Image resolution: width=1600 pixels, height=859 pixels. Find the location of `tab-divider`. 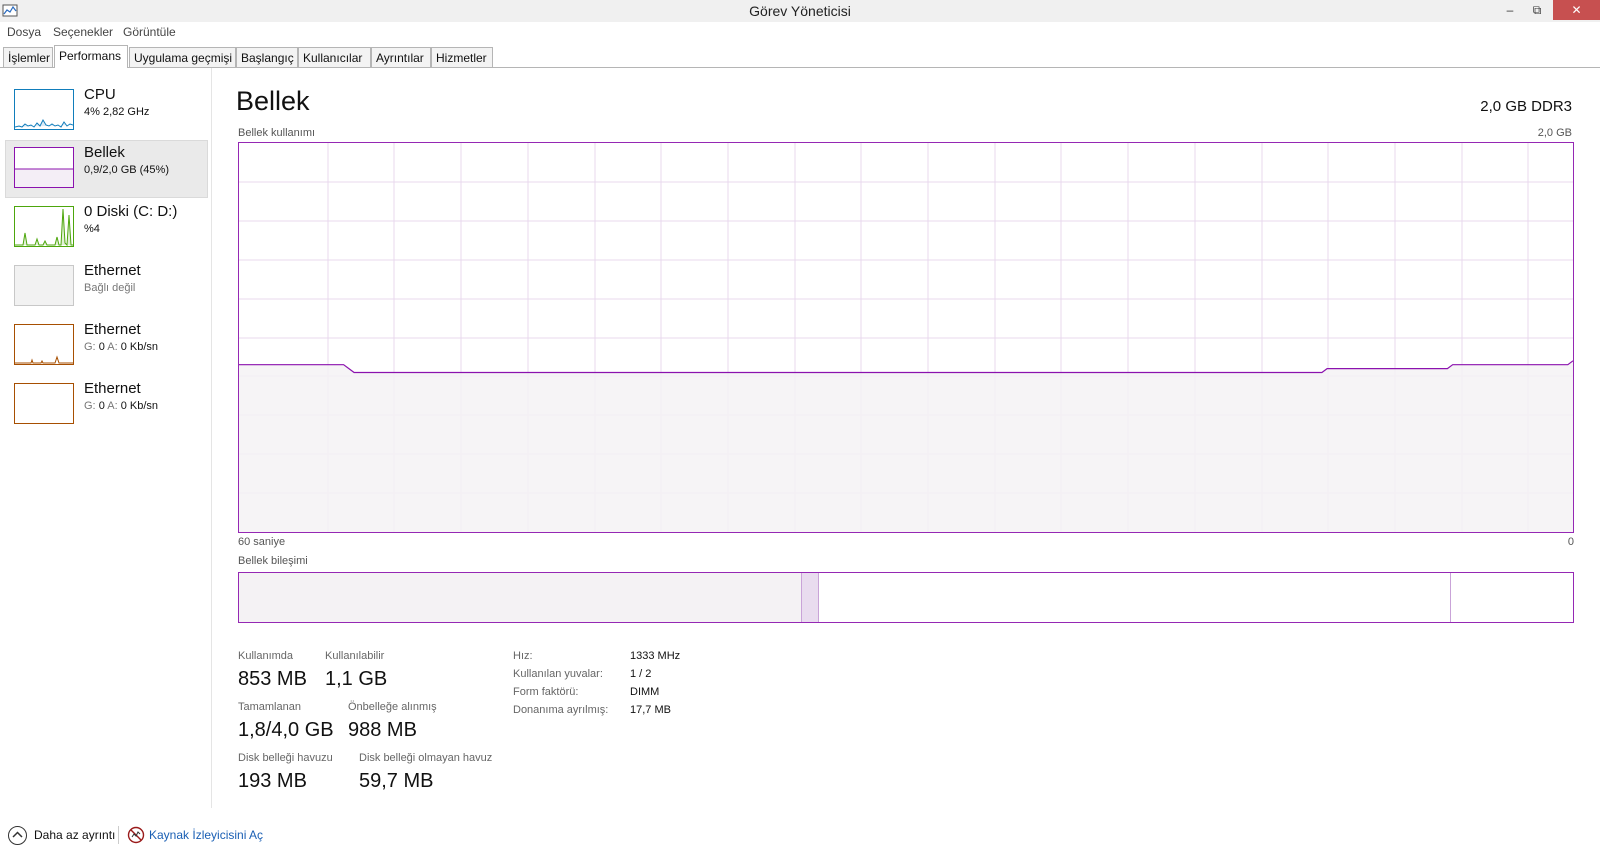

tab-divider is located at coordinates (800, 67).